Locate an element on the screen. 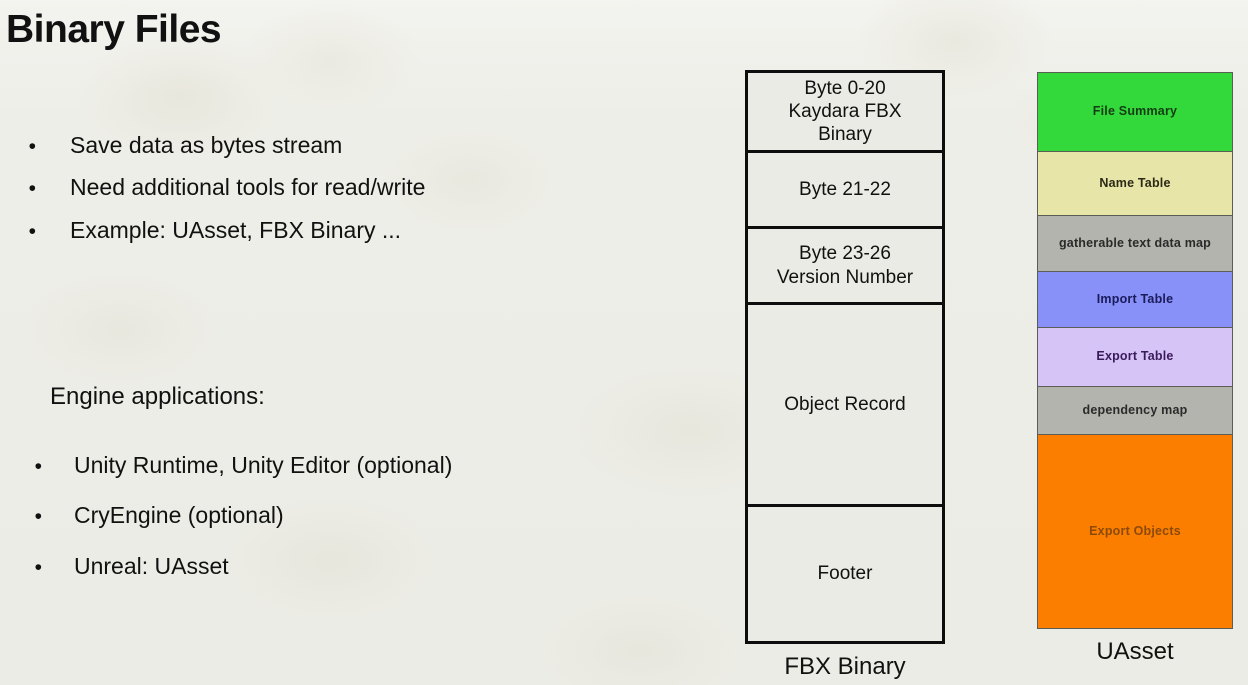 Image resolution: width=1248 pixels, height=685 pixels. uasset-block-label: gatherable text data map is located at coordinates (1135, 242).